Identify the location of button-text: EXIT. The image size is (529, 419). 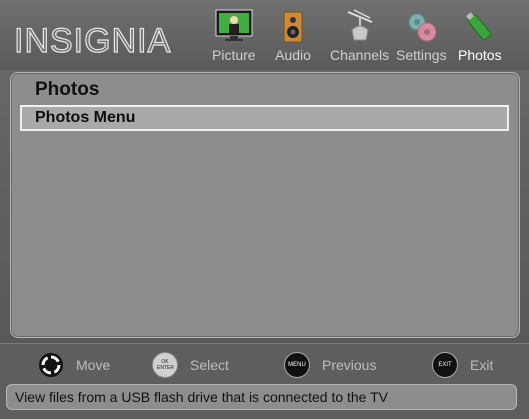
(445, 365).